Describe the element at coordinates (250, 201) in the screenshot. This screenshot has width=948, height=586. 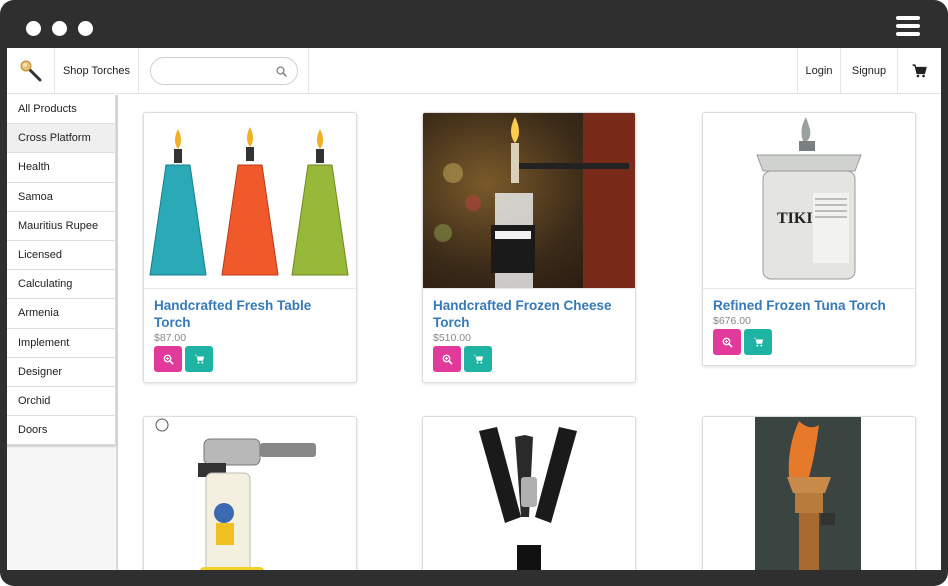
I see `product-image-table-torches` at that location.